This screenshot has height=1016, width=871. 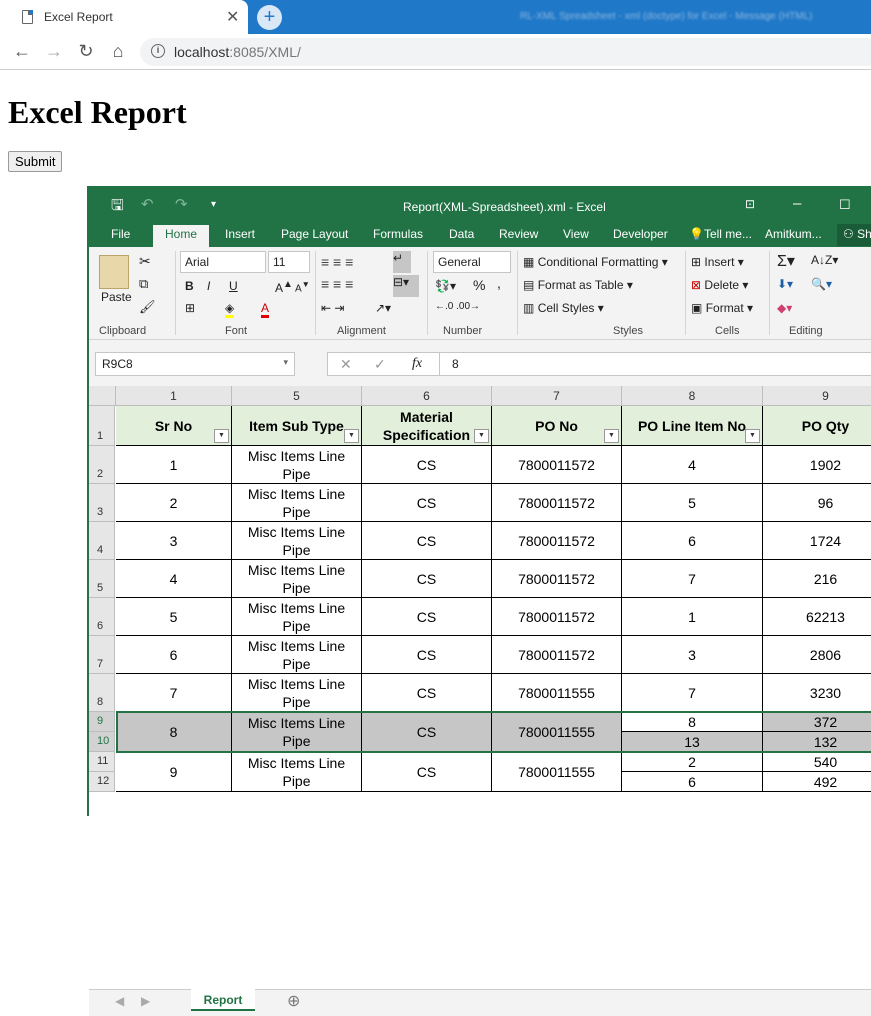 I want to click on tab-review: Review, so click(x=518, y=234).